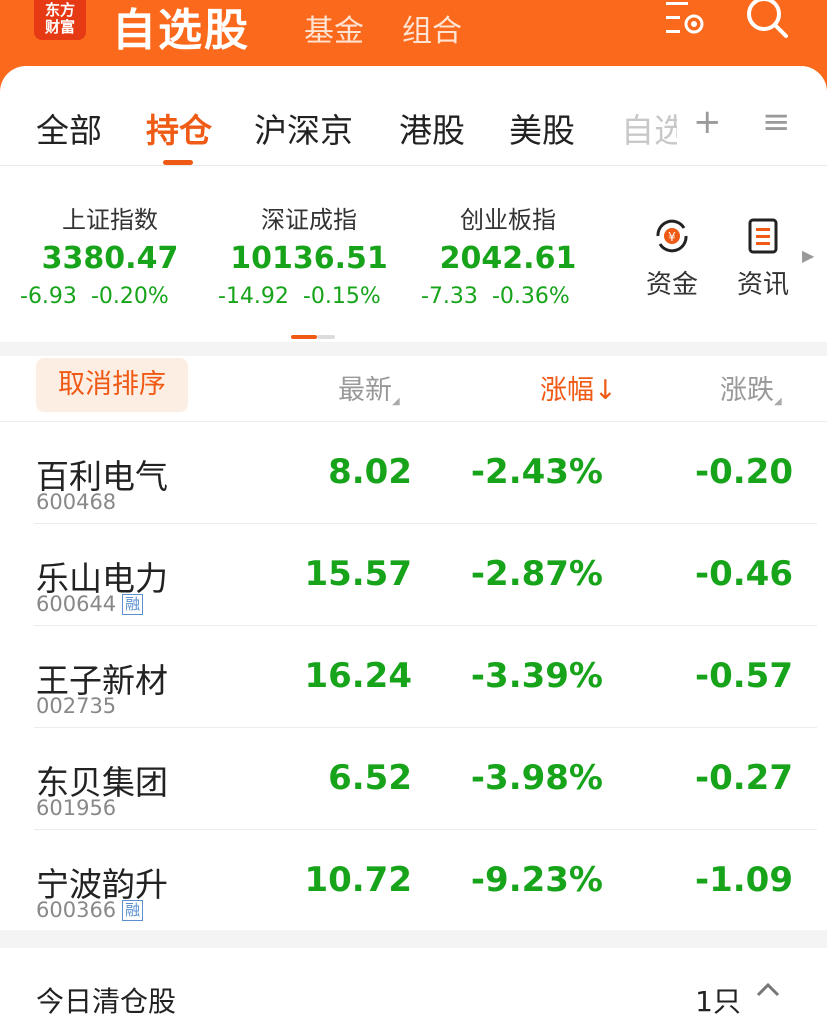 This screenshot has height=1024, width=827. What do you see at coordinates (313, 333) in the screenshot?
I see `page-indicator` at bounding box center [313, 333].